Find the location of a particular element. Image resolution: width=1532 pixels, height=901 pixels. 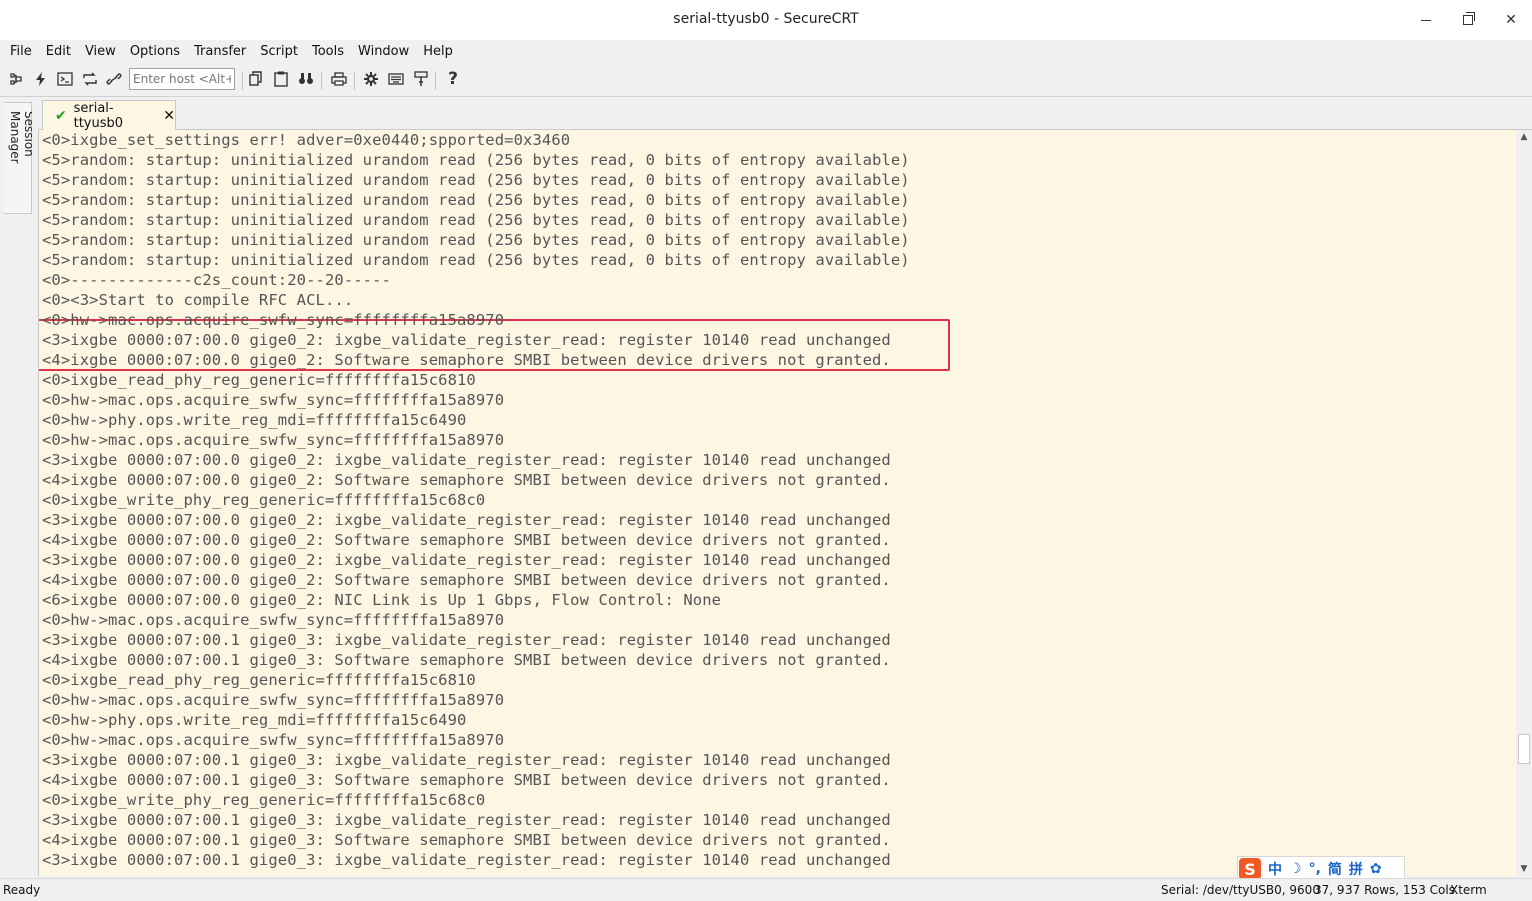

quick-connect-icon is located at coordinates (41, 79).